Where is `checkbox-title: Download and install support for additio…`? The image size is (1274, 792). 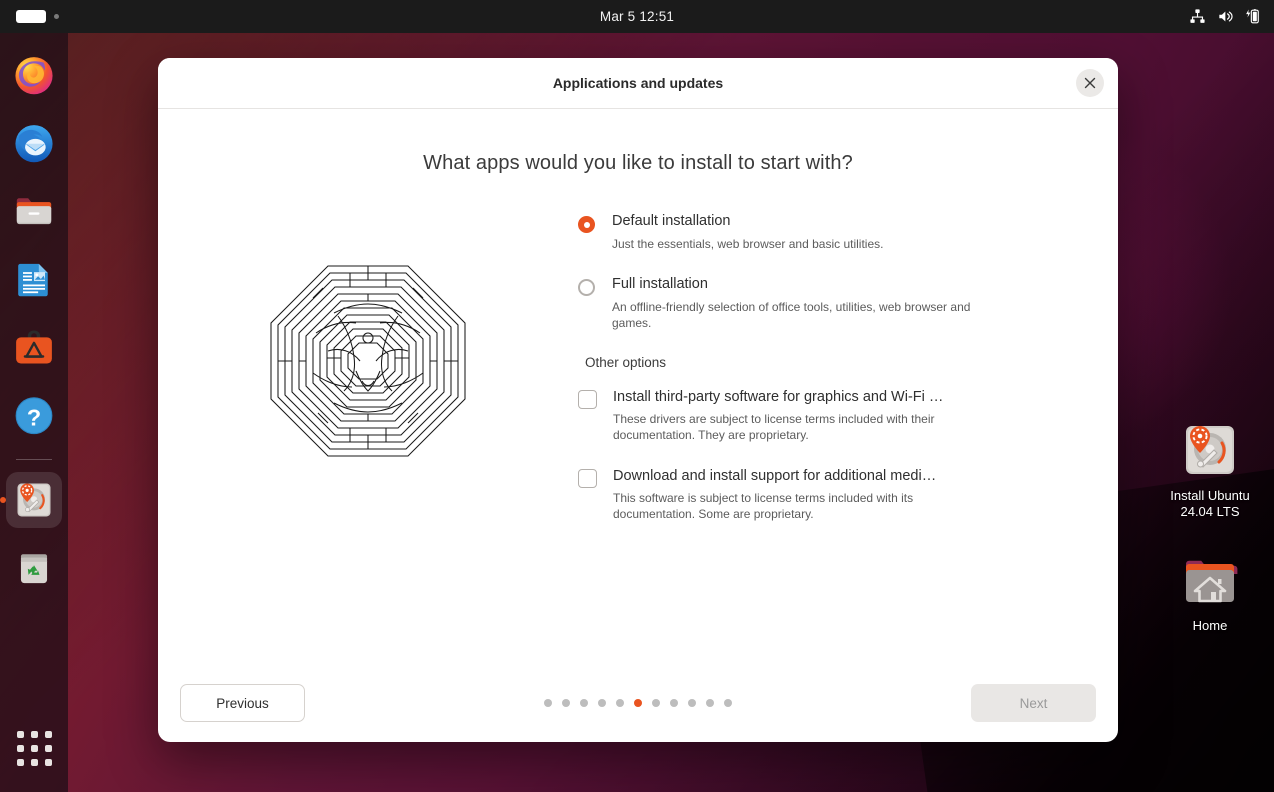 checkbox-title: Download and install support for additio… is located at coordinates (775, 476).